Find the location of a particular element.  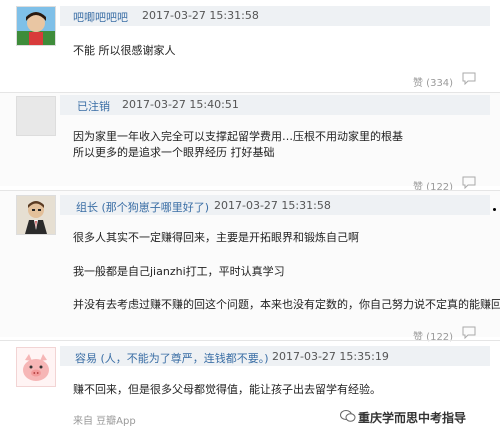

comment-author: 已注销 is located at coordinates (93, 106).